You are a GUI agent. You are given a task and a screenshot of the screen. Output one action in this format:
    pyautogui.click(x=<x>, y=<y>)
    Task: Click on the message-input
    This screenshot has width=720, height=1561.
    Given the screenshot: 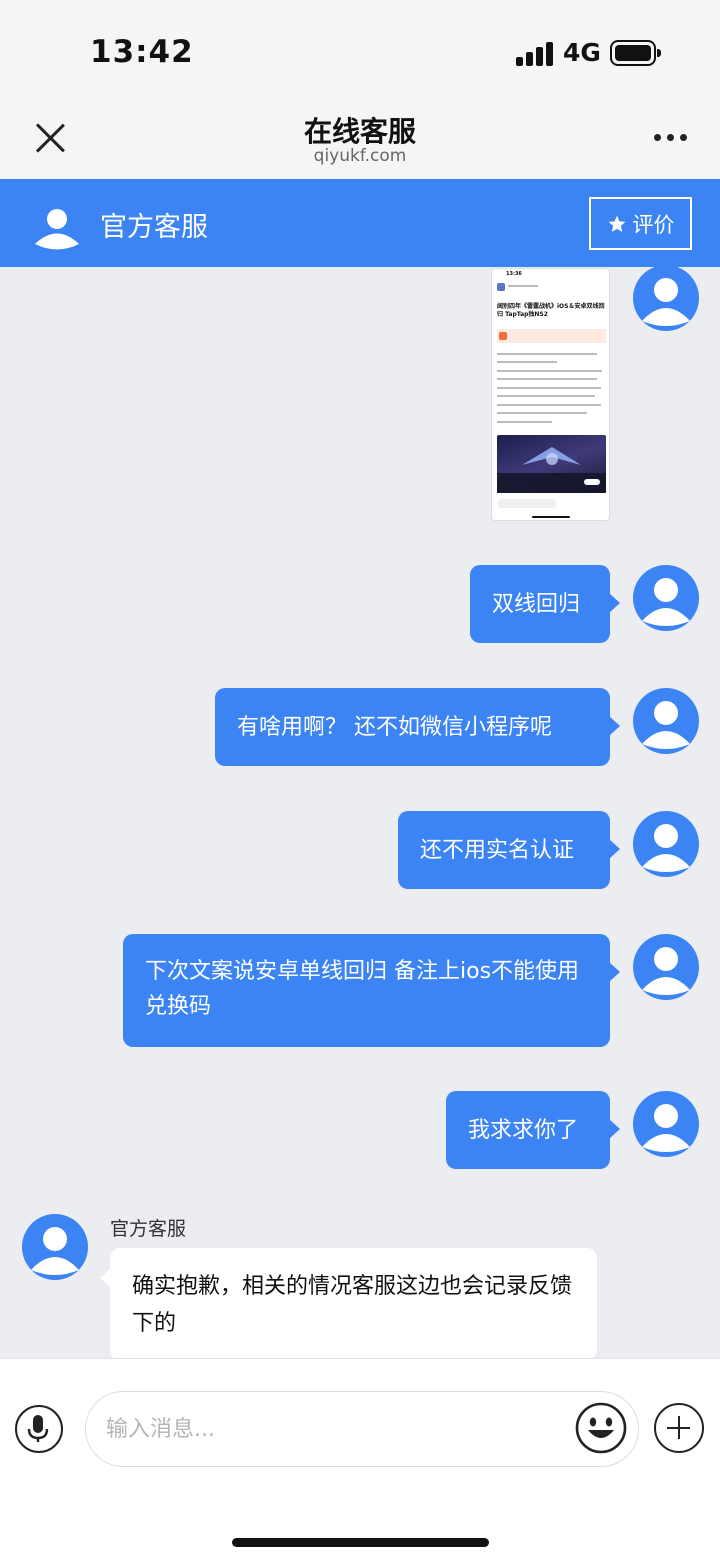 What is the action you would take?
    pyautogui.click(x=362, y=1429)
    